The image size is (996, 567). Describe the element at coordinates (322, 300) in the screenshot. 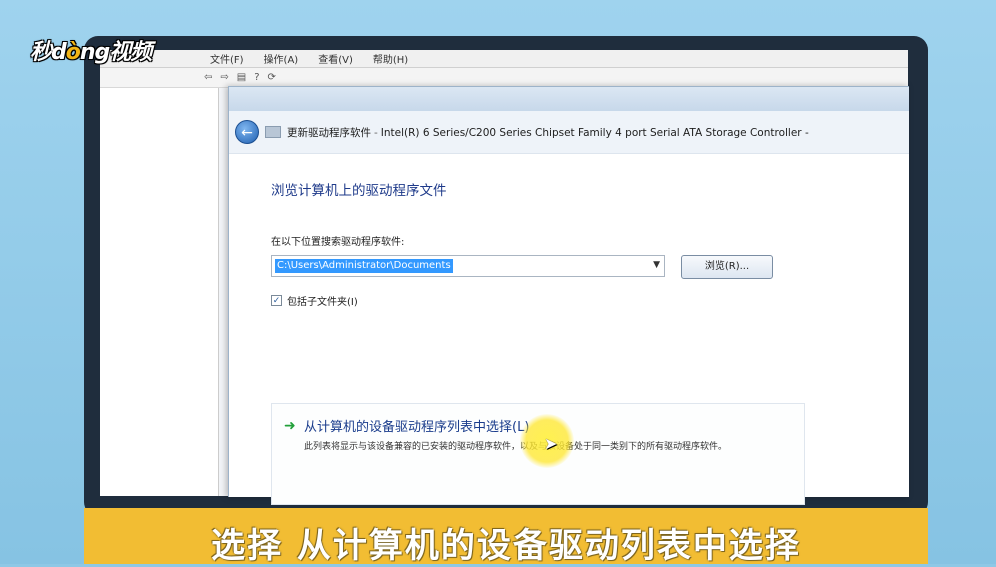

I see `include-subfolders-label: 包括子文件夹(I)` at that location.